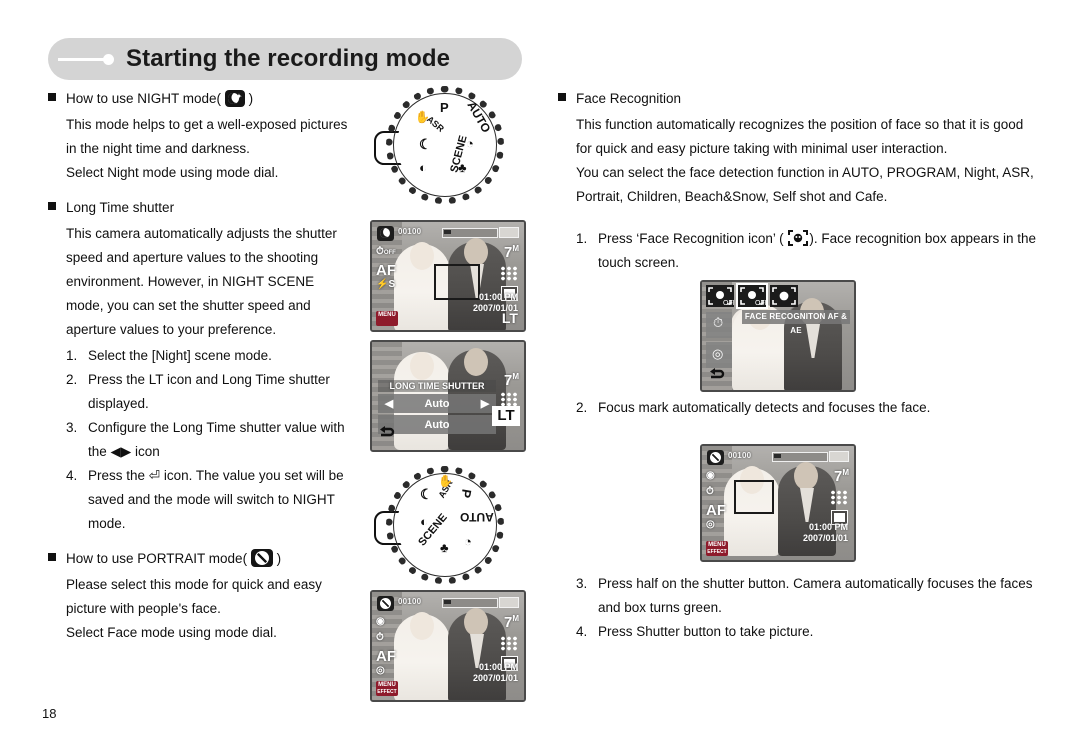  What do you see at coordinates (410, 601) in the screenshot?
I see `lcd-shot-counter: 00100` at bounding box center [410, 601].